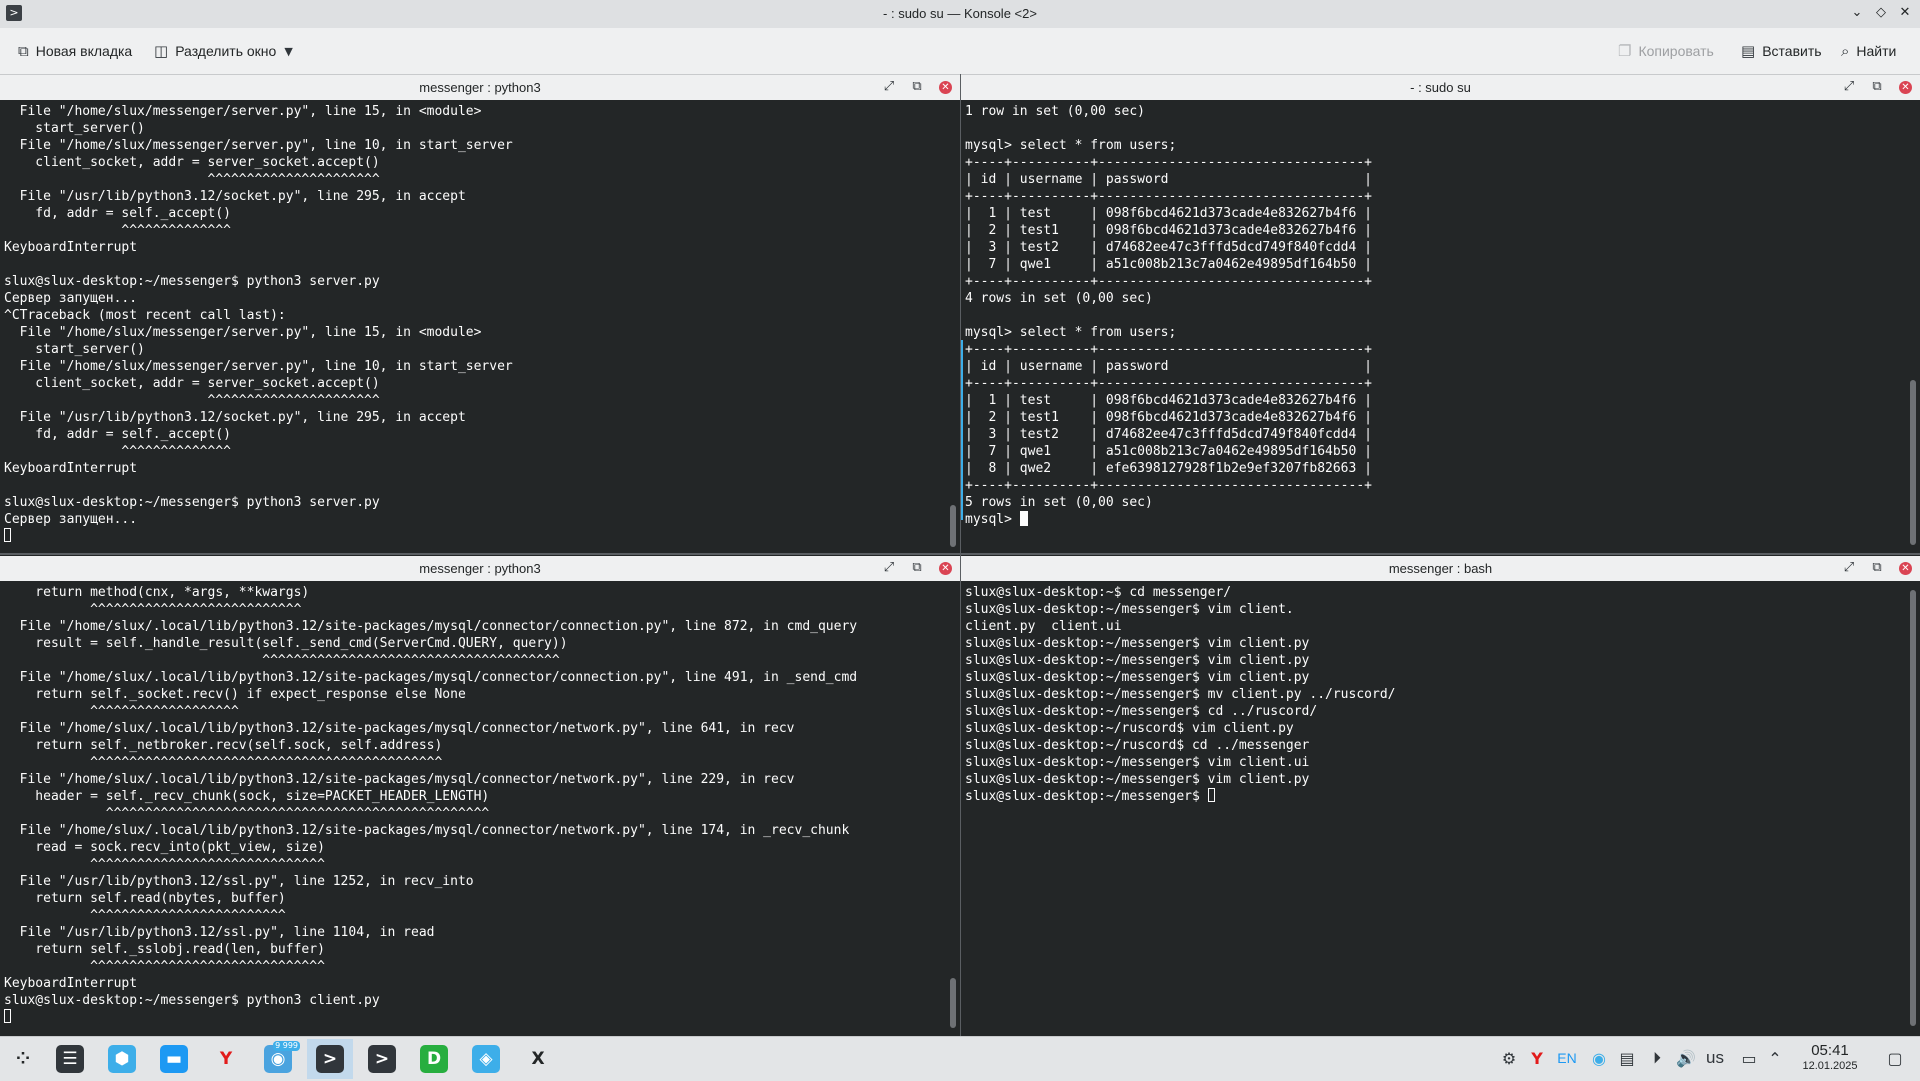  Describe the element at coordinates (1792, 51) in the screenshot. I see `paste-label: Вставить` at that location.